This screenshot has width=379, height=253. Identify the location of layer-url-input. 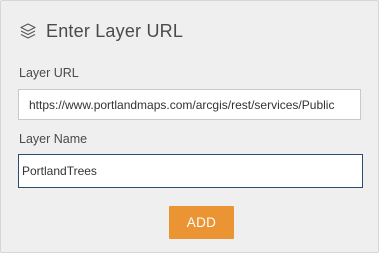
(189, 104).